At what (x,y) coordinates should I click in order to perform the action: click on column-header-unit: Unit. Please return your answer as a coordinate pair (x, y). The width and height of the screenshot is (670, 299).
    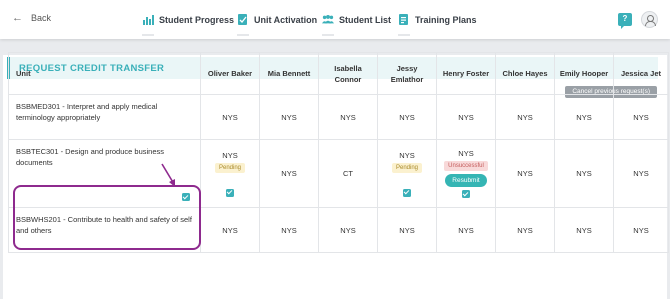
    Looking at the image, I should click on (104, 73).